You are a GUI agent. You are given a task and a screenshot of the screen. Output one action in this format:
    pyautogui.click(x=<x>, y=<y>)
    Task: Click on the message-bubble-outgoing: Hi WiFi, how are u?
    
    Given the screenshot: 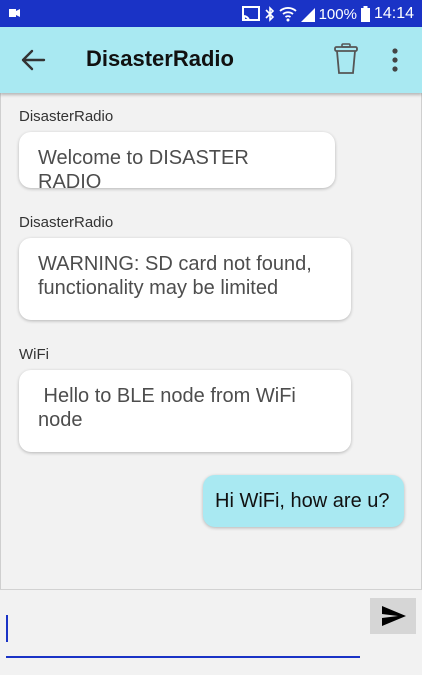 What is the action you would take?
    pyautogui.click(x=303, y=501)
    